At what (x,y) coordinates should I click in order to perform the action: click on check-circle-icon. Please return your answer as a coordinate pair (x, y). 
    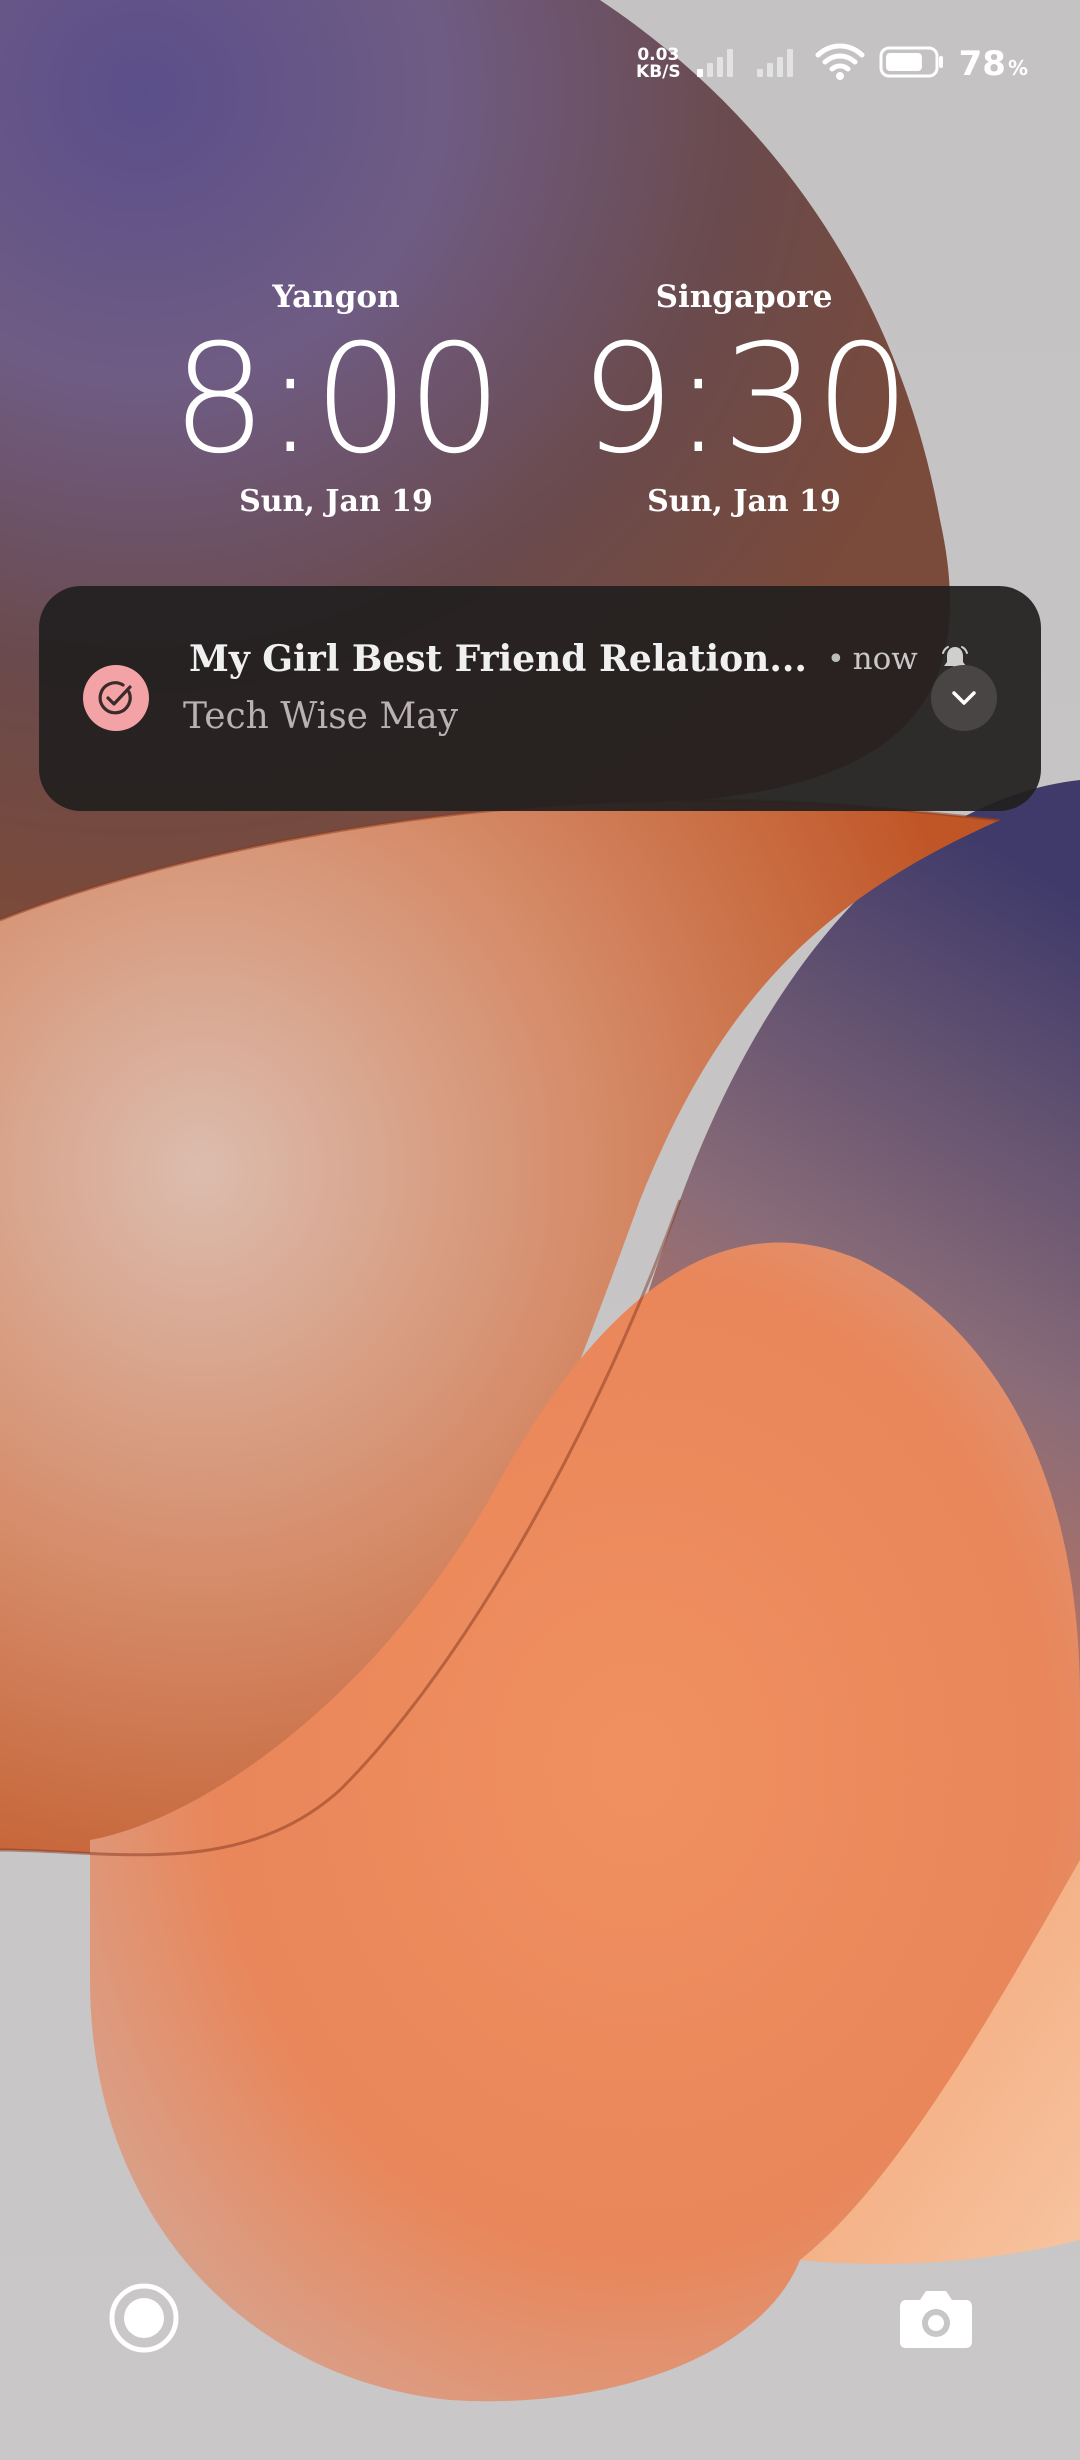
    Looking at the image, I should click on (116, 698).